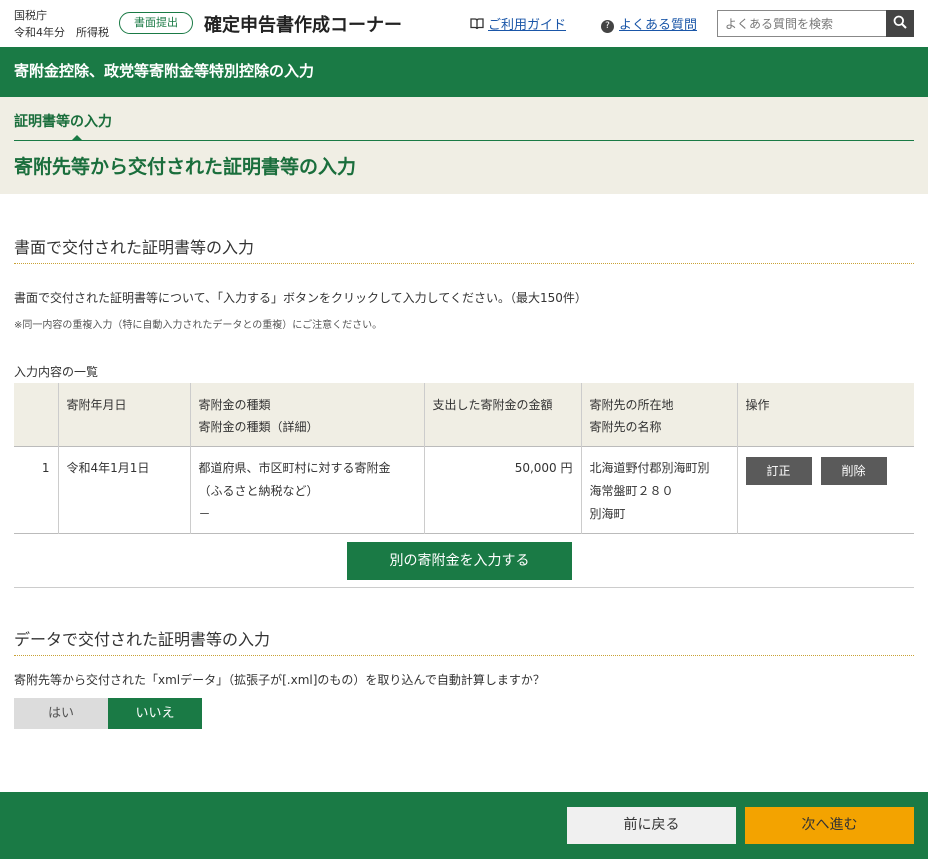  I want to click on col-type-detail-label: 寄附金の種類（詳細）, so click(258, 427).